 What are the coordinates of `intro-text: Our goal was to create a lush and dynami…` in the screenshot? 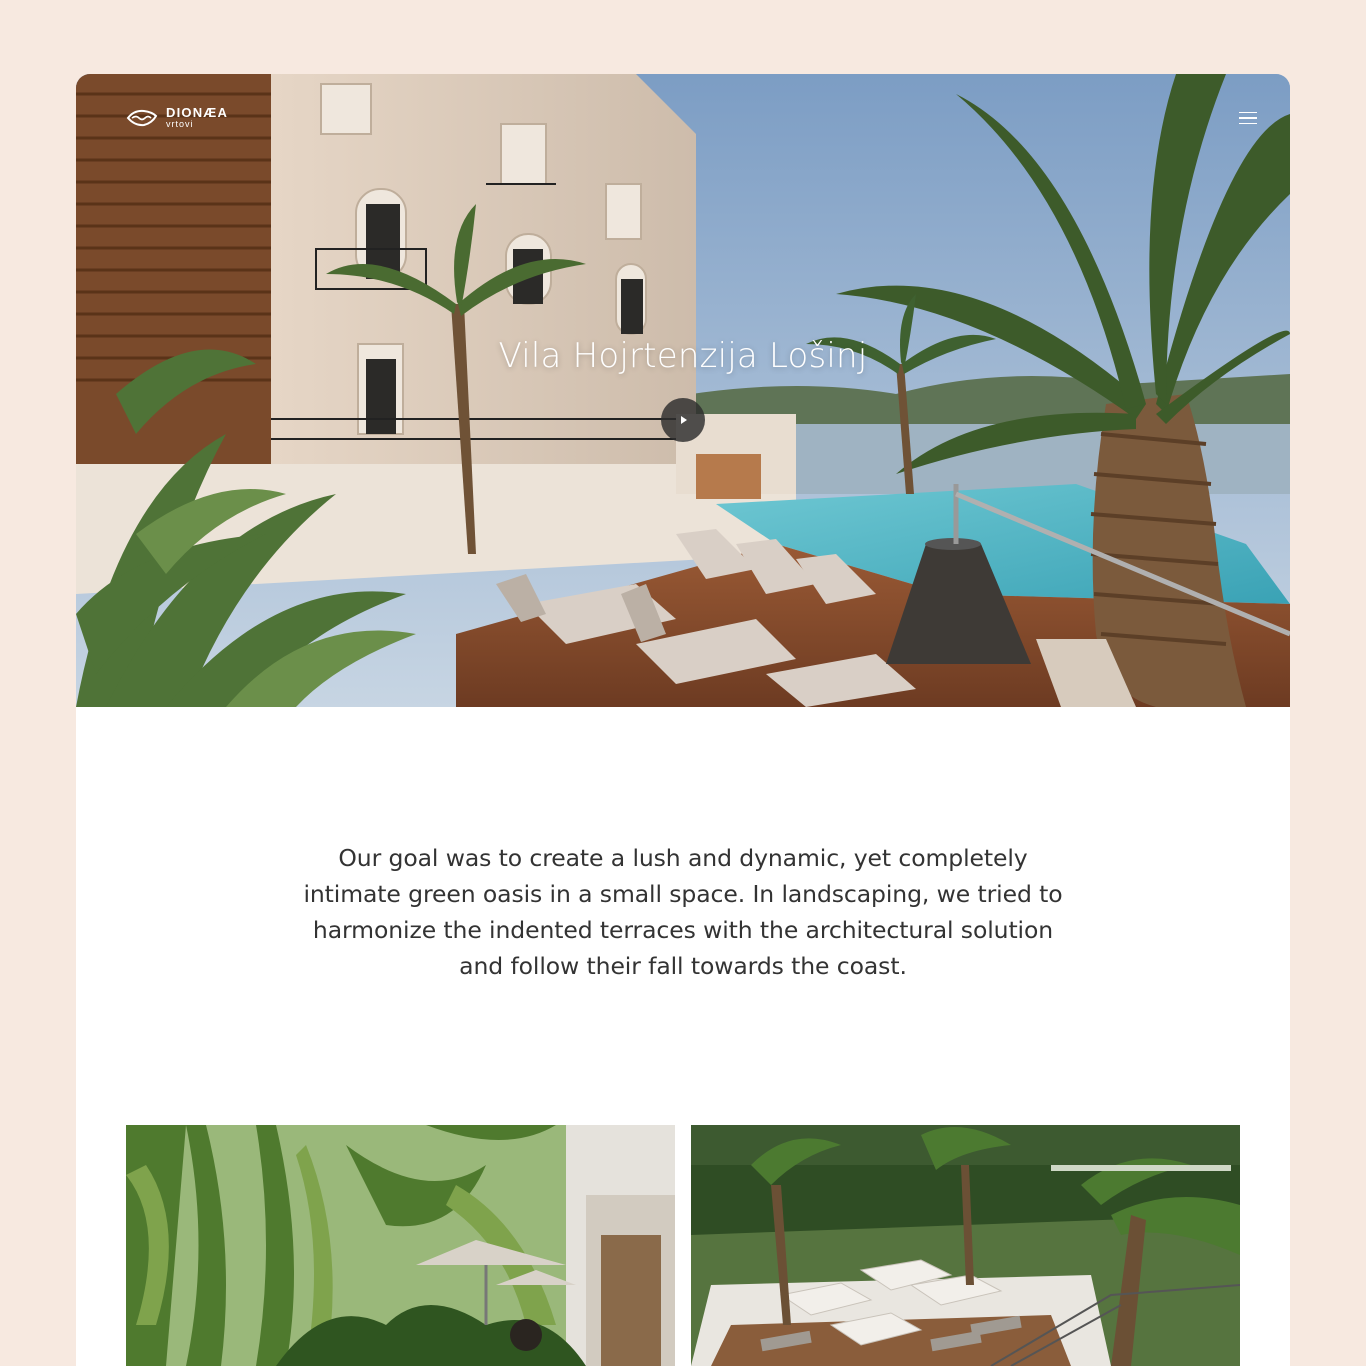 It's located at (683, 912).